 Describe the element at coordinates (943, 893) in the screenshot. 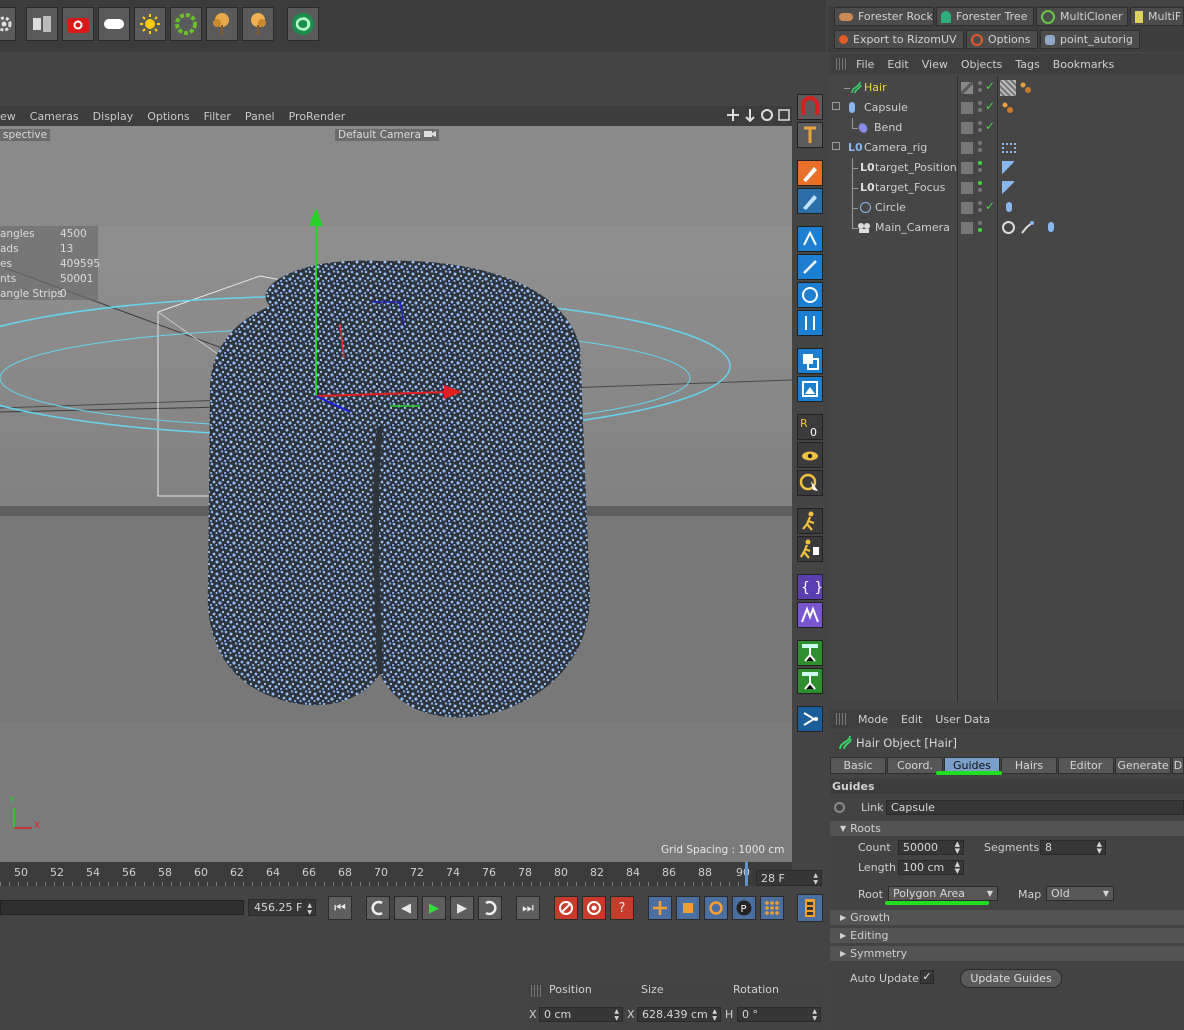

I see `root-dropdown: Polygon Area ▼` at that location.